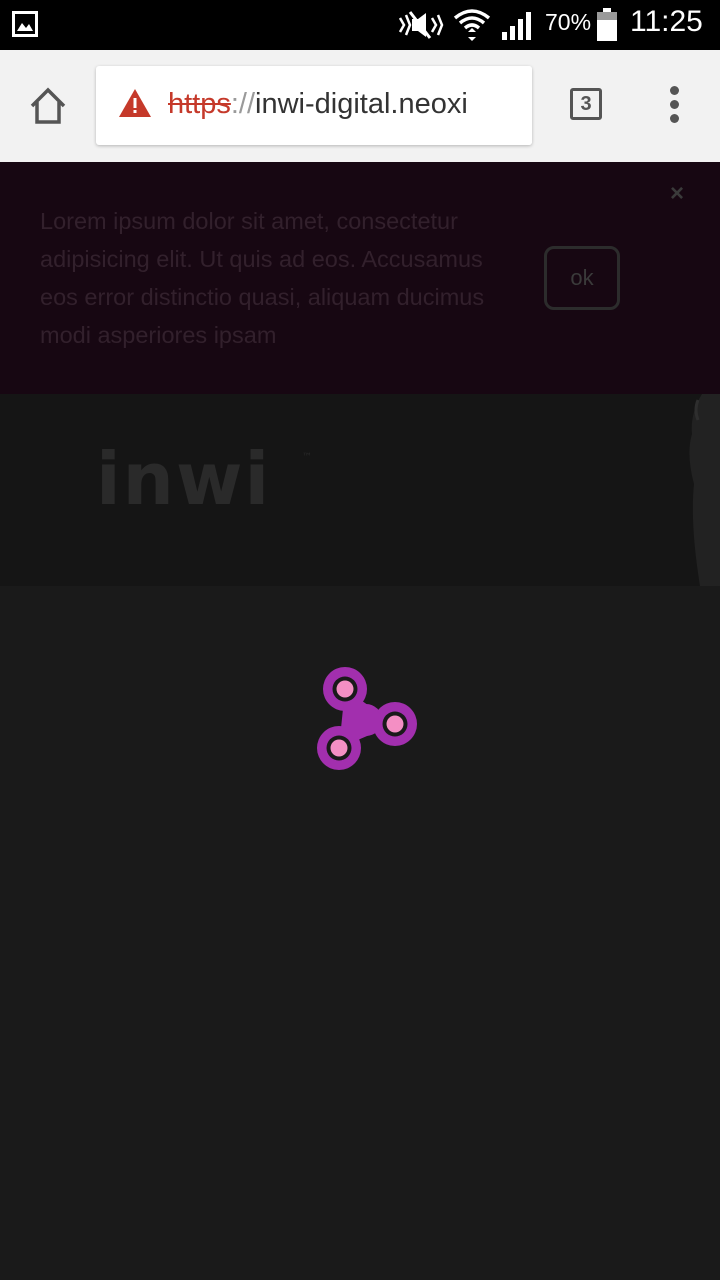 The image size is (720, 1280). I want to click on battery-percentage: 70%, so click(568, 22).